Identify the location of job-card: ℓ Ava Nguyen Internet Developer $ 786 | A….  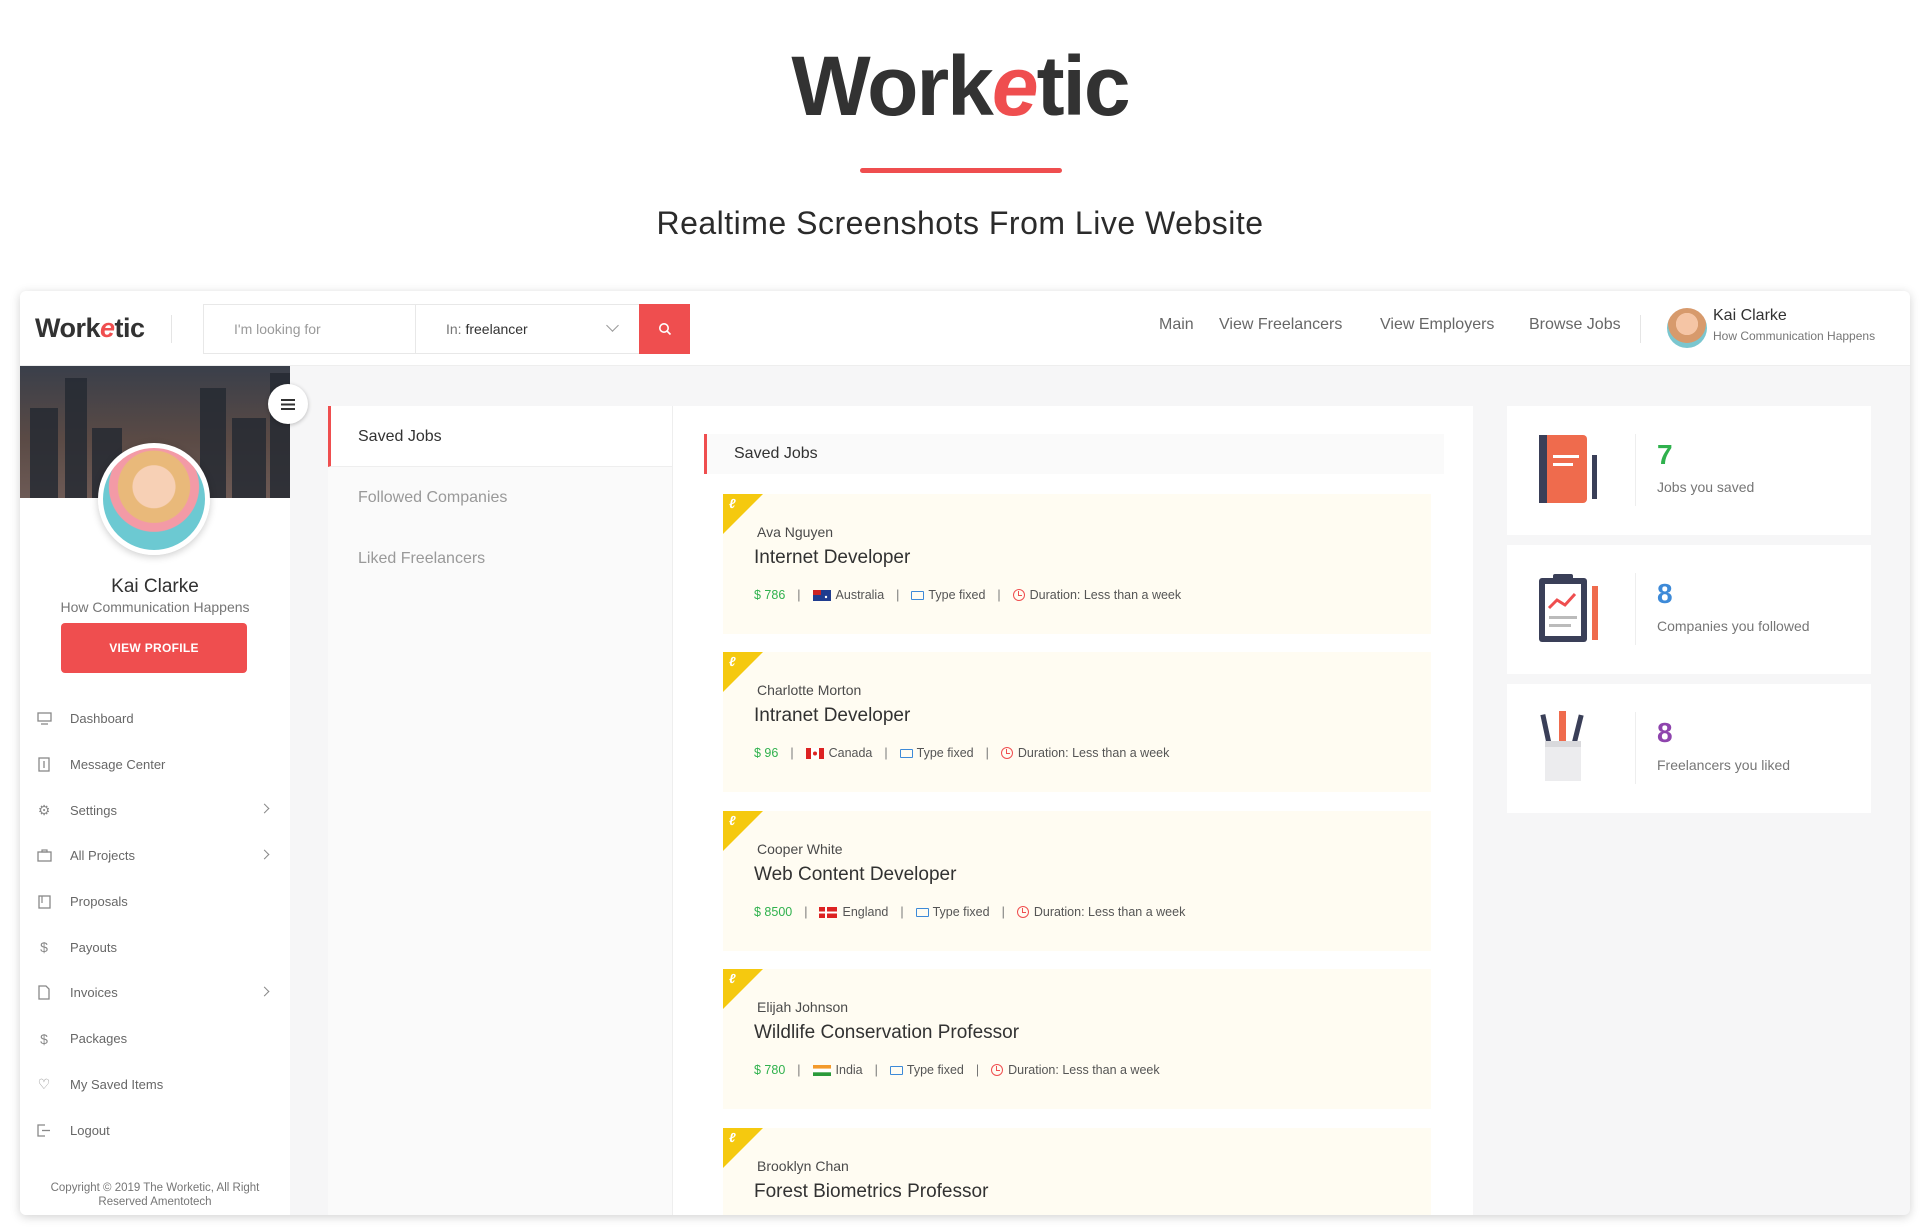
(1077, 564).